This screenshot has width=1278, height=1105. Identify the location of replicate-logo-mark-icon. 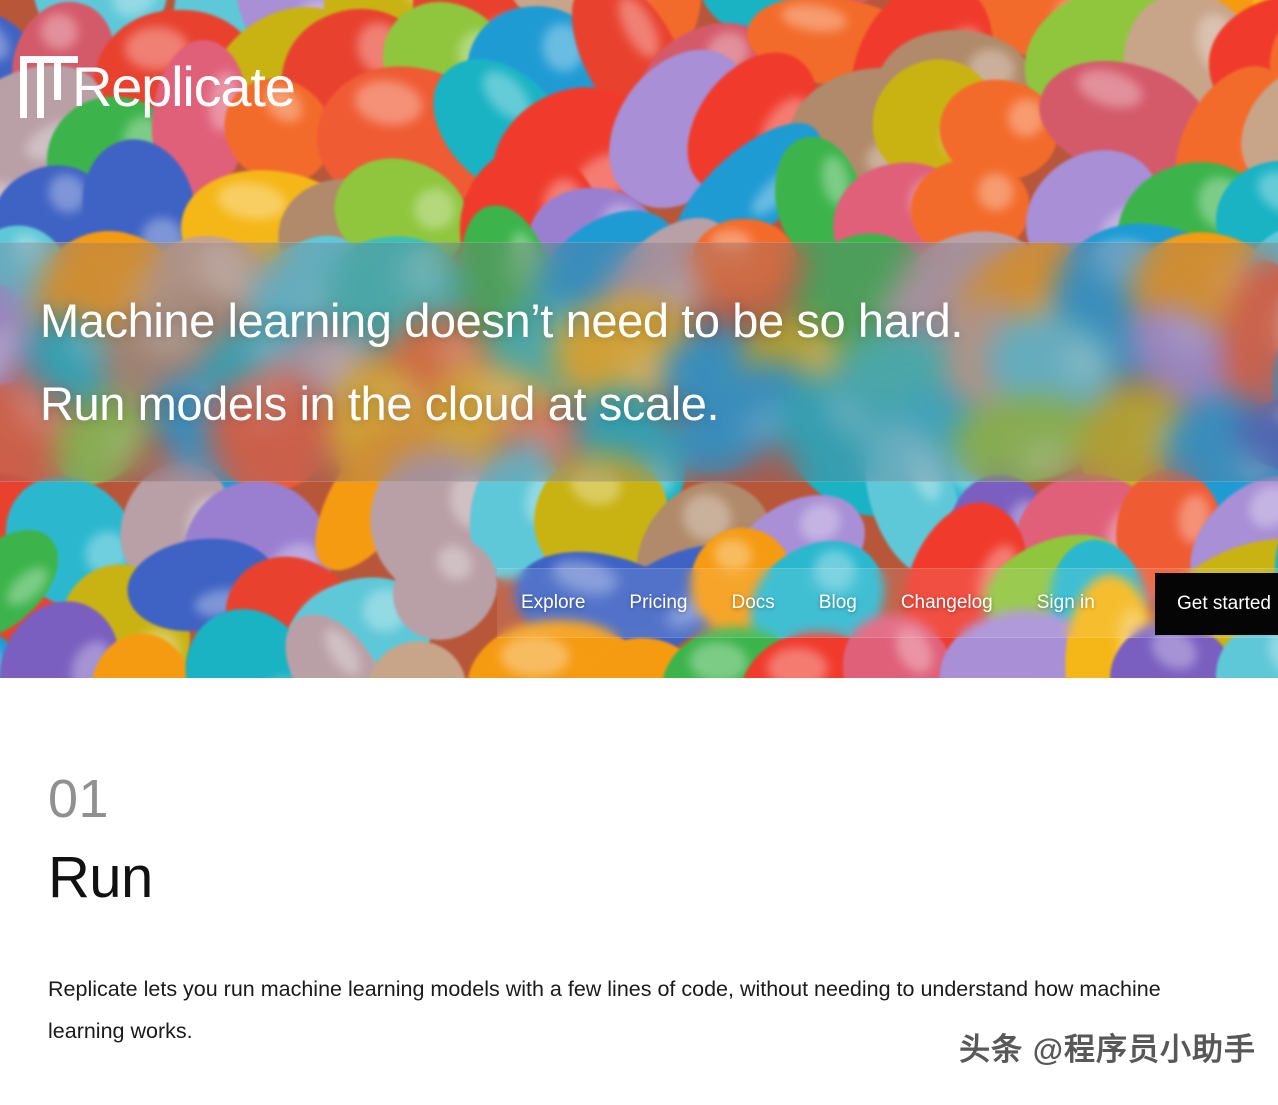
(49, 87).